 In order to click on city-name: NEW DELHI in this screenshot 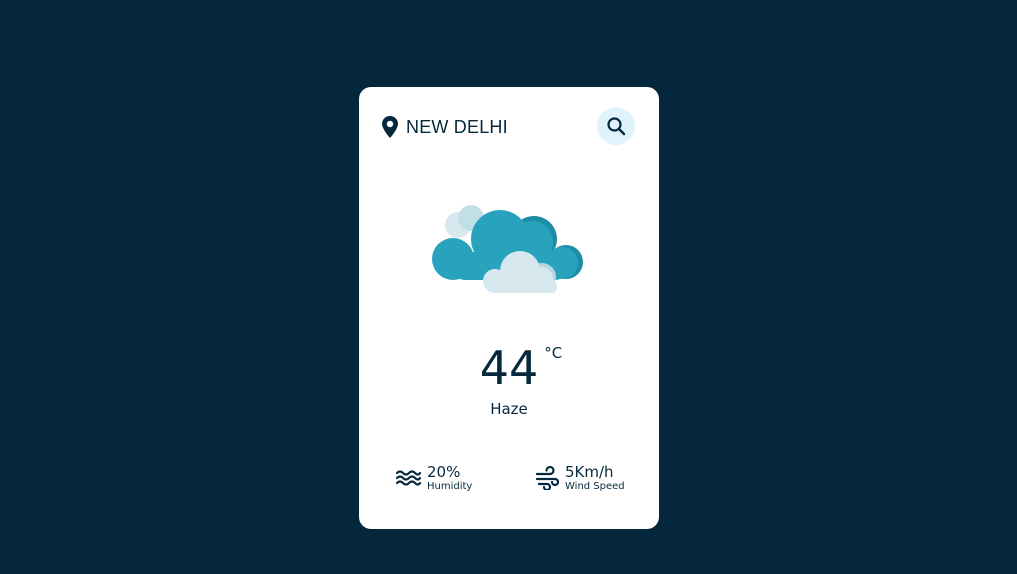, I will do `click(457, 126)`.